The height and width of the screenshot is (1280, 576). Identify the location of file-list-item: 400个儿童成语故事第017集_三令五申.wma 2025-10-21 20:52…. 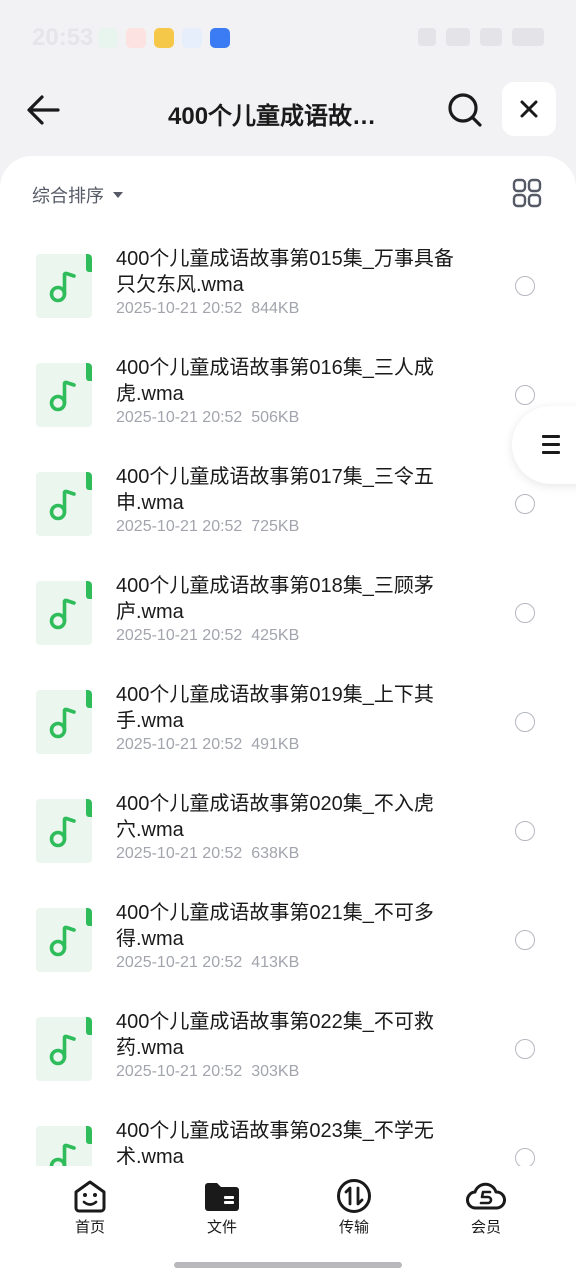
(288, 504).